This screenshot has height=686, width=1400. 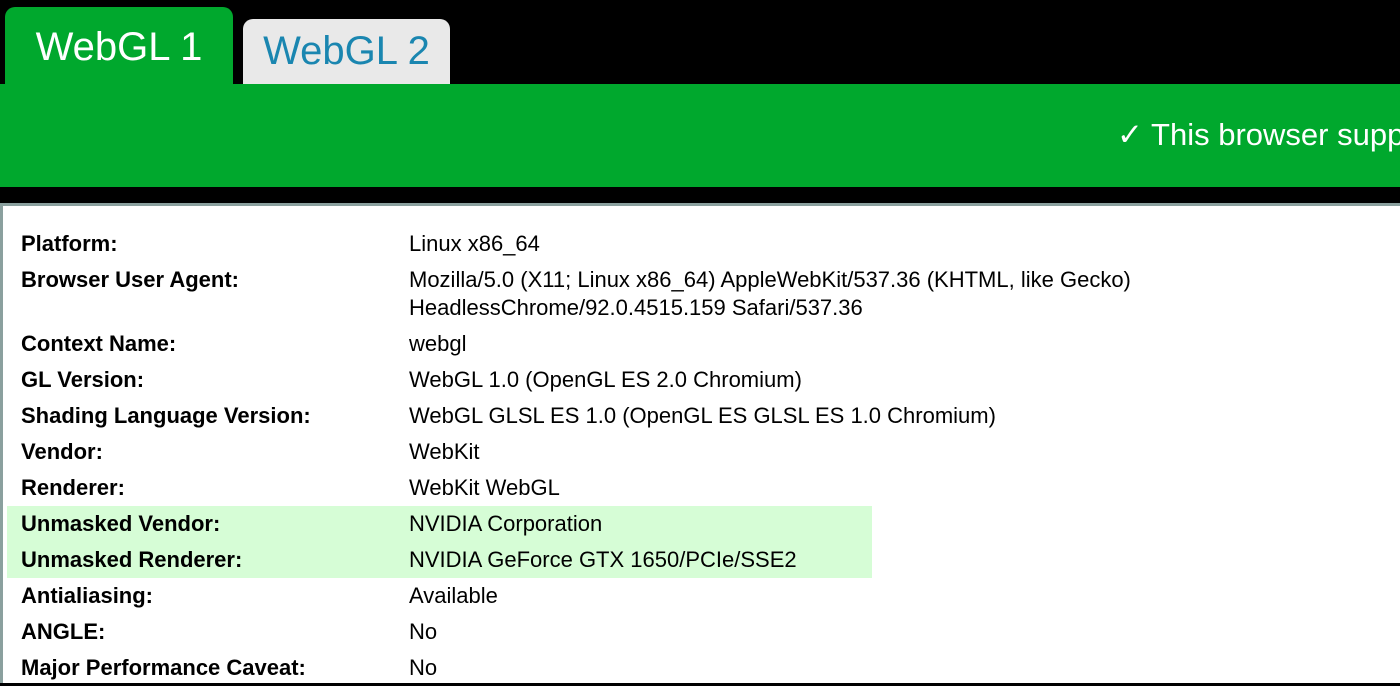 I want to click on info-row: Unmasked Vendor: NVIDIA Corporation, so click(x=439, y=524).